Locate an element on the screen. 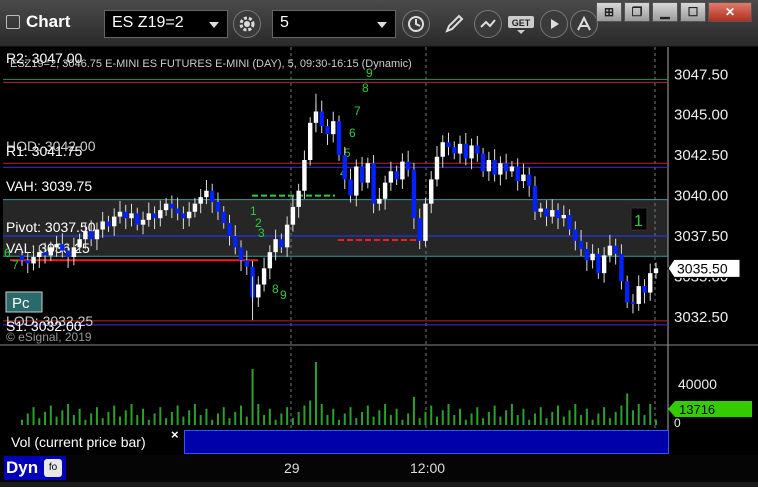 This screenshot has width=758, height=487. clock-icon is located at coordinates (416, 24).